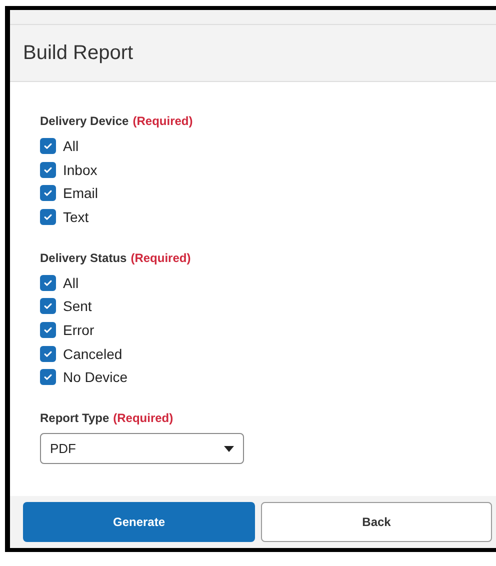 The image size is (496, 566). Describe the element at coordinates (84, 121) in the screenshot. I see `field-label: Delivery Device` at that location.